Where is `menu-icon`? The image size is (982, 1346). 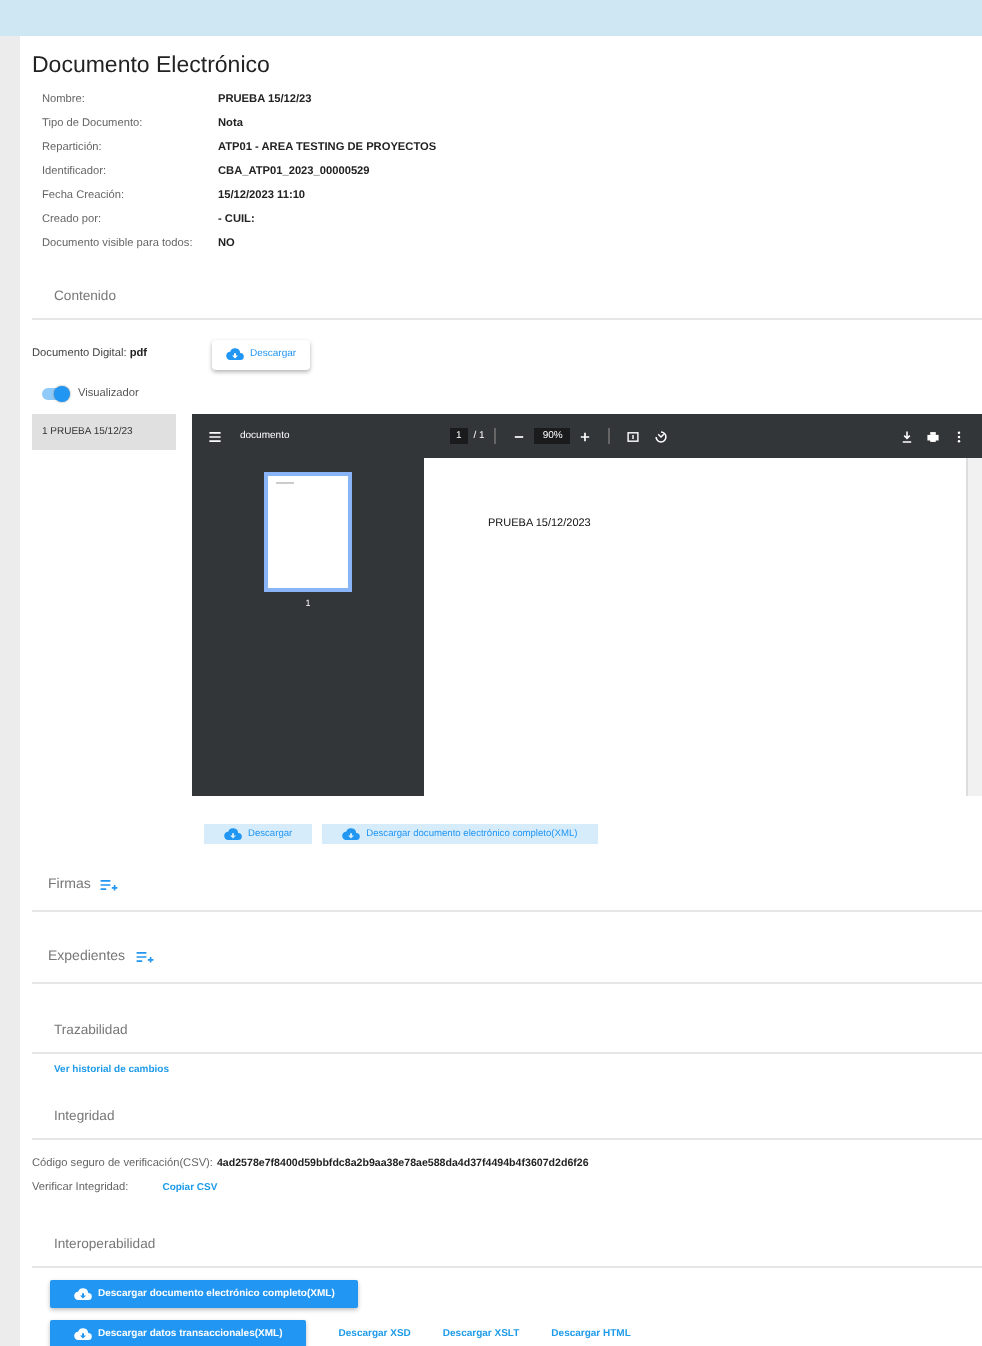 menu-icon is located at coordinates (215, 436).